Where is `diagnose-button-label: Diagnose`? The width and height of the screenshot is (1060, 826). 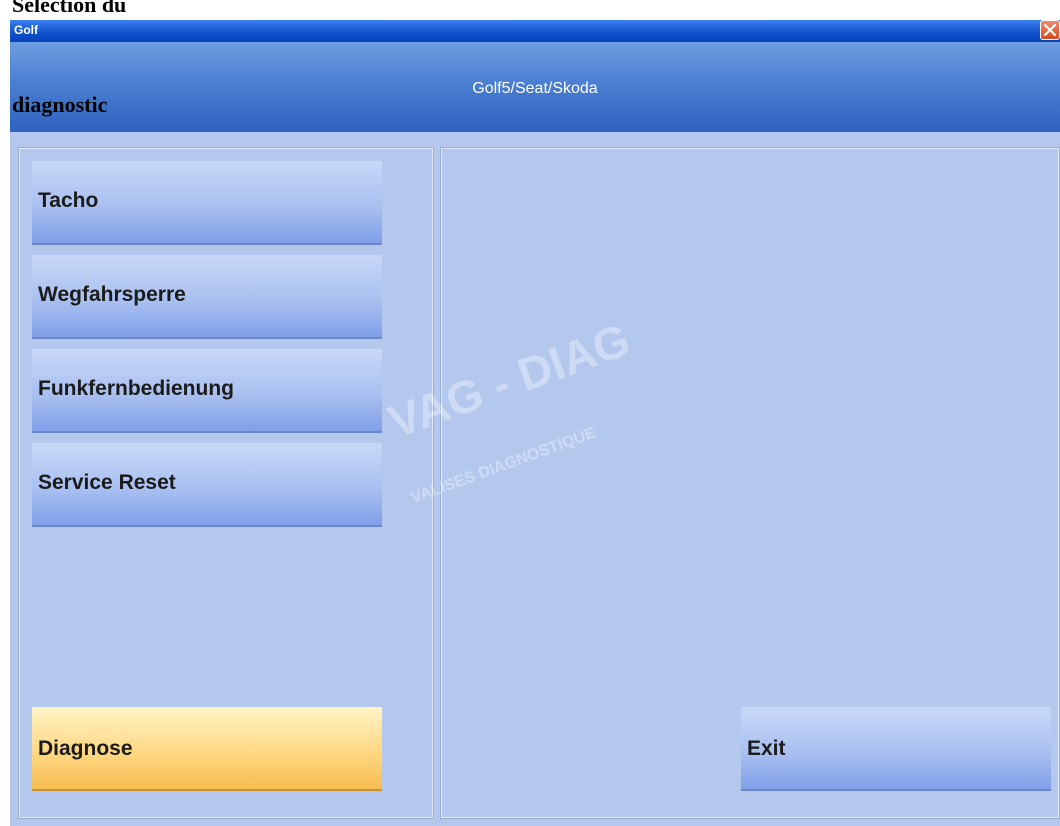 diagnose-button-label: Diagnose is located at coordinates (85, 748).